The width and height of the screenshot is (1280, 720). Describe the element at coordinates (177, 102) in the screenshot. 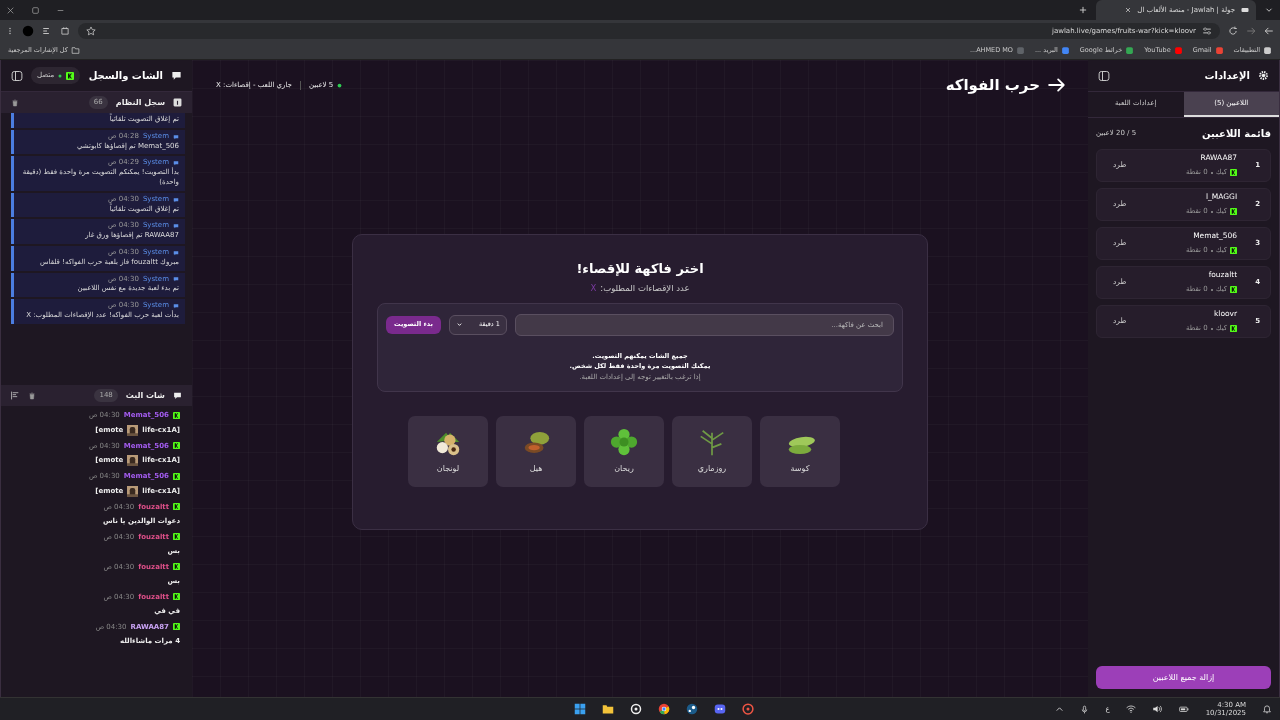

I see `log-icon` at that location.